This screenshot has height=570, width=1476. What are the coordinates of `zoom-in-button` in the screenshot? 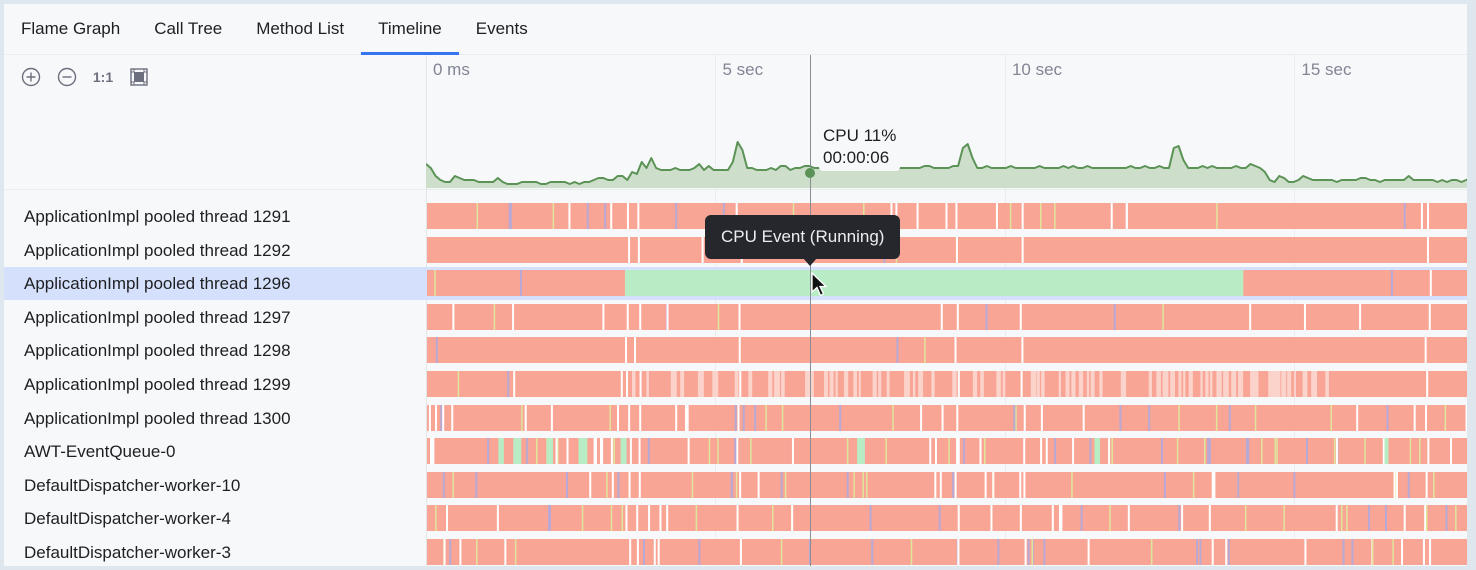 It's located at (31, 77).